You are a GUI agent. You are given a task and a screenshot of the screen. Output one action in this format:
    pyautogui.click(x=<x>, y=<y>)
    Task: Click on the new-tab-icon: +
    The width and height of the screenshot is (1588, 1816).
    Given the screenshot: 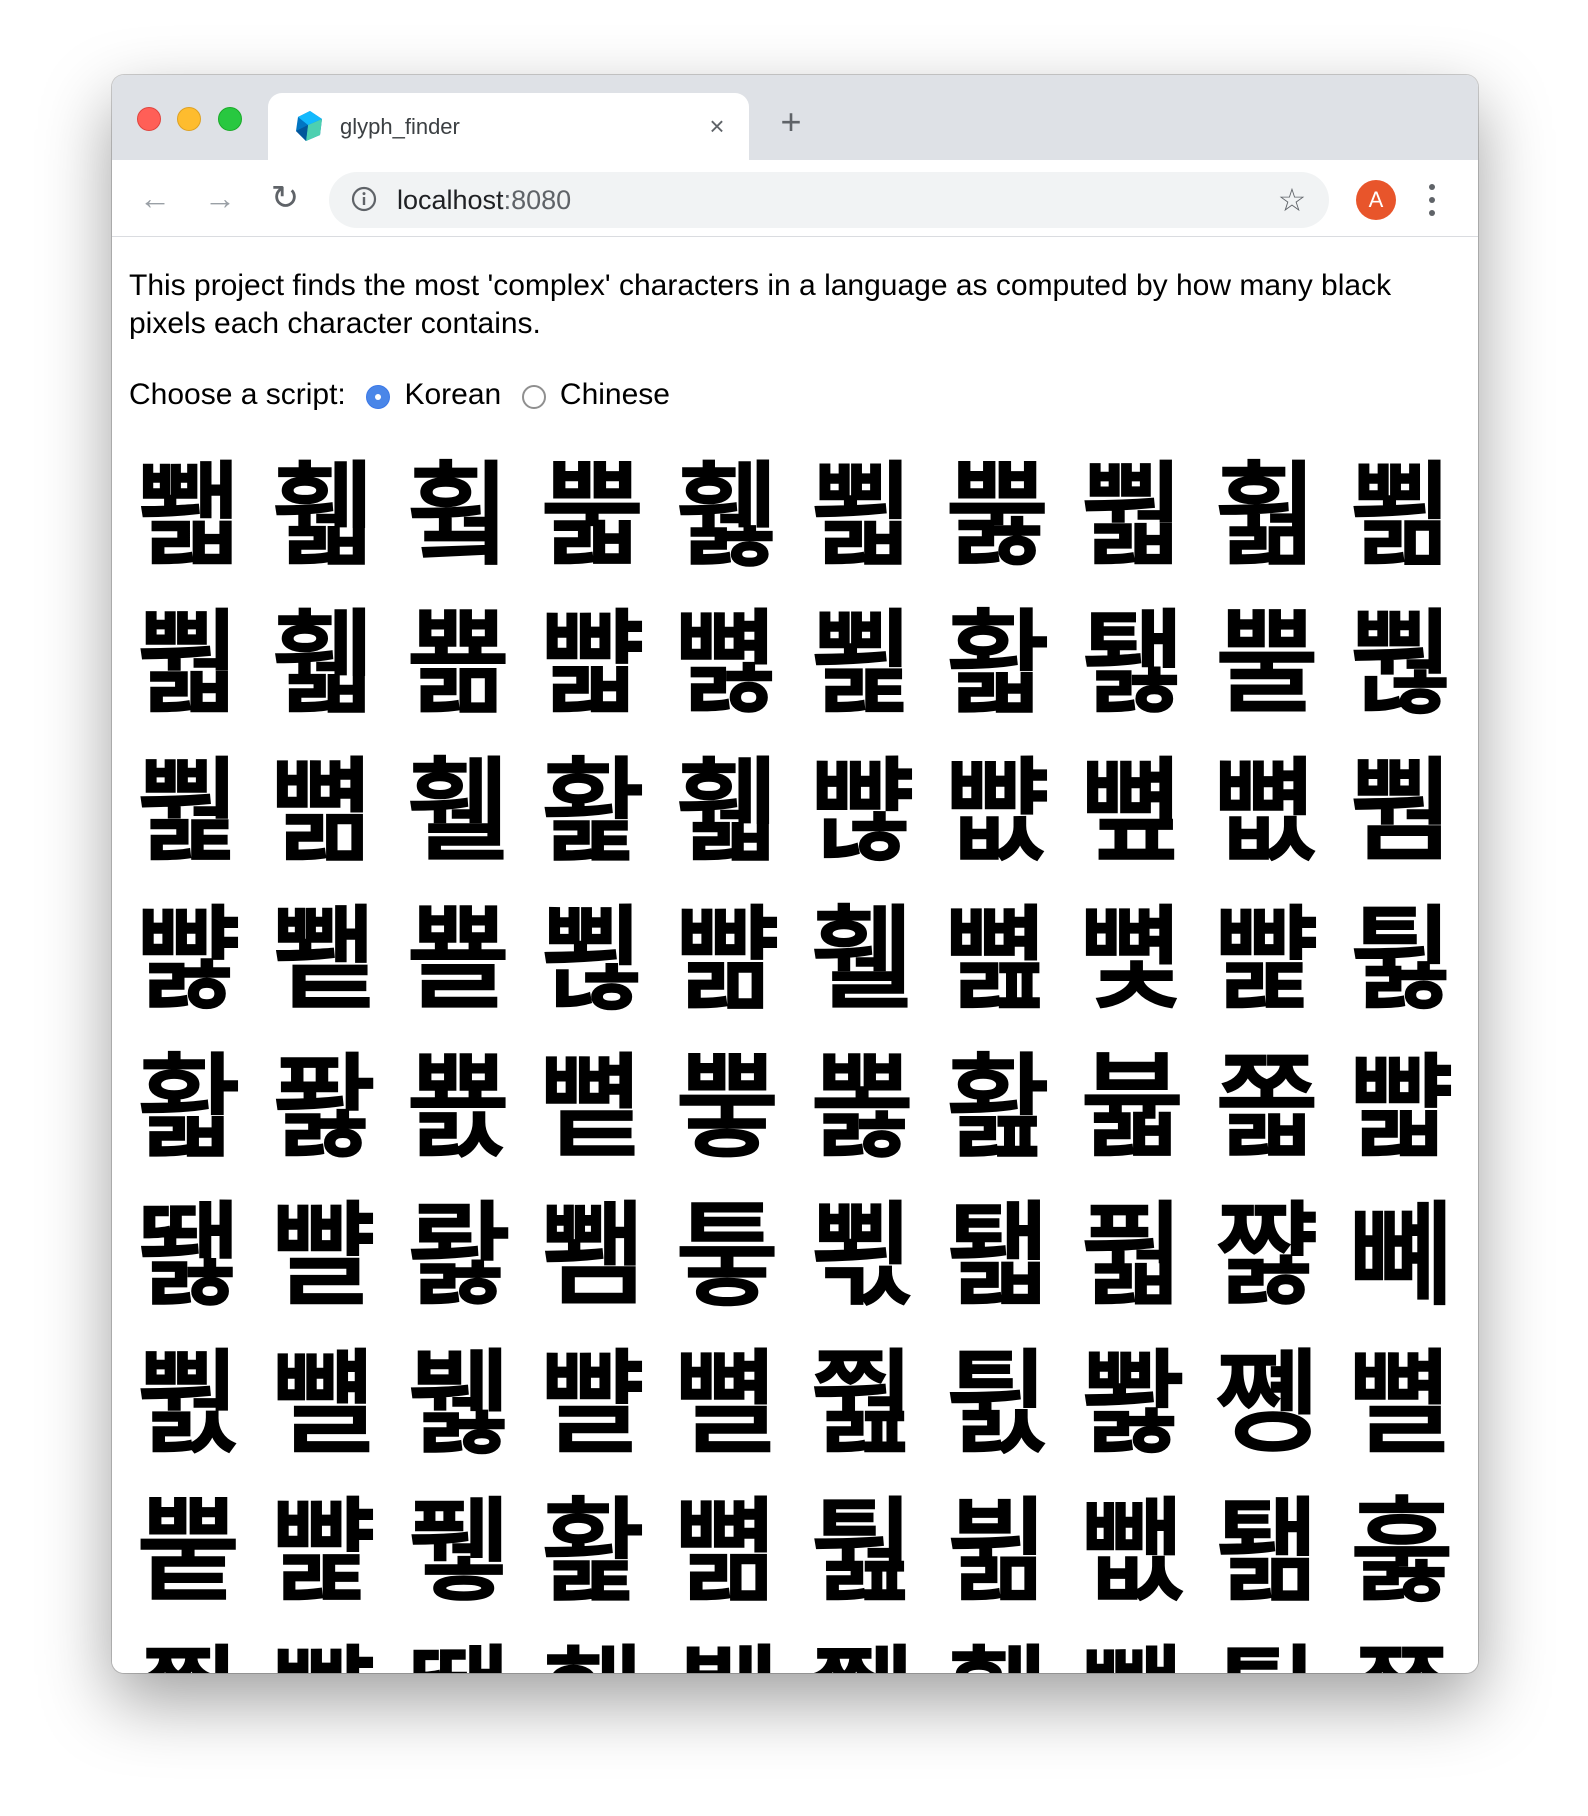 What is the action you would take?
    pyautogui.click(x=791, y=122)
    